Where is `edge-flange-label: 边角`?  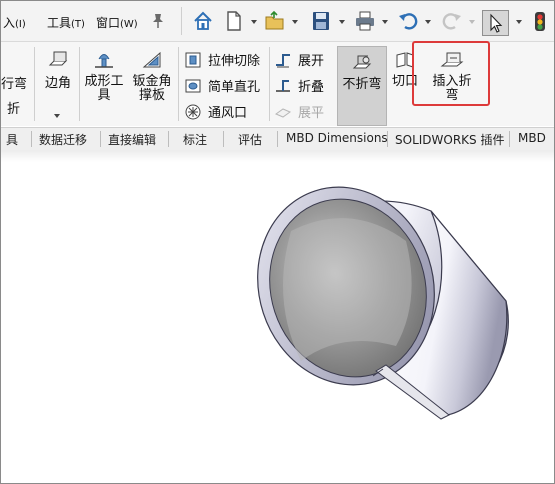 edge-flange-label: 边角 is located at coordinates (57, 83).